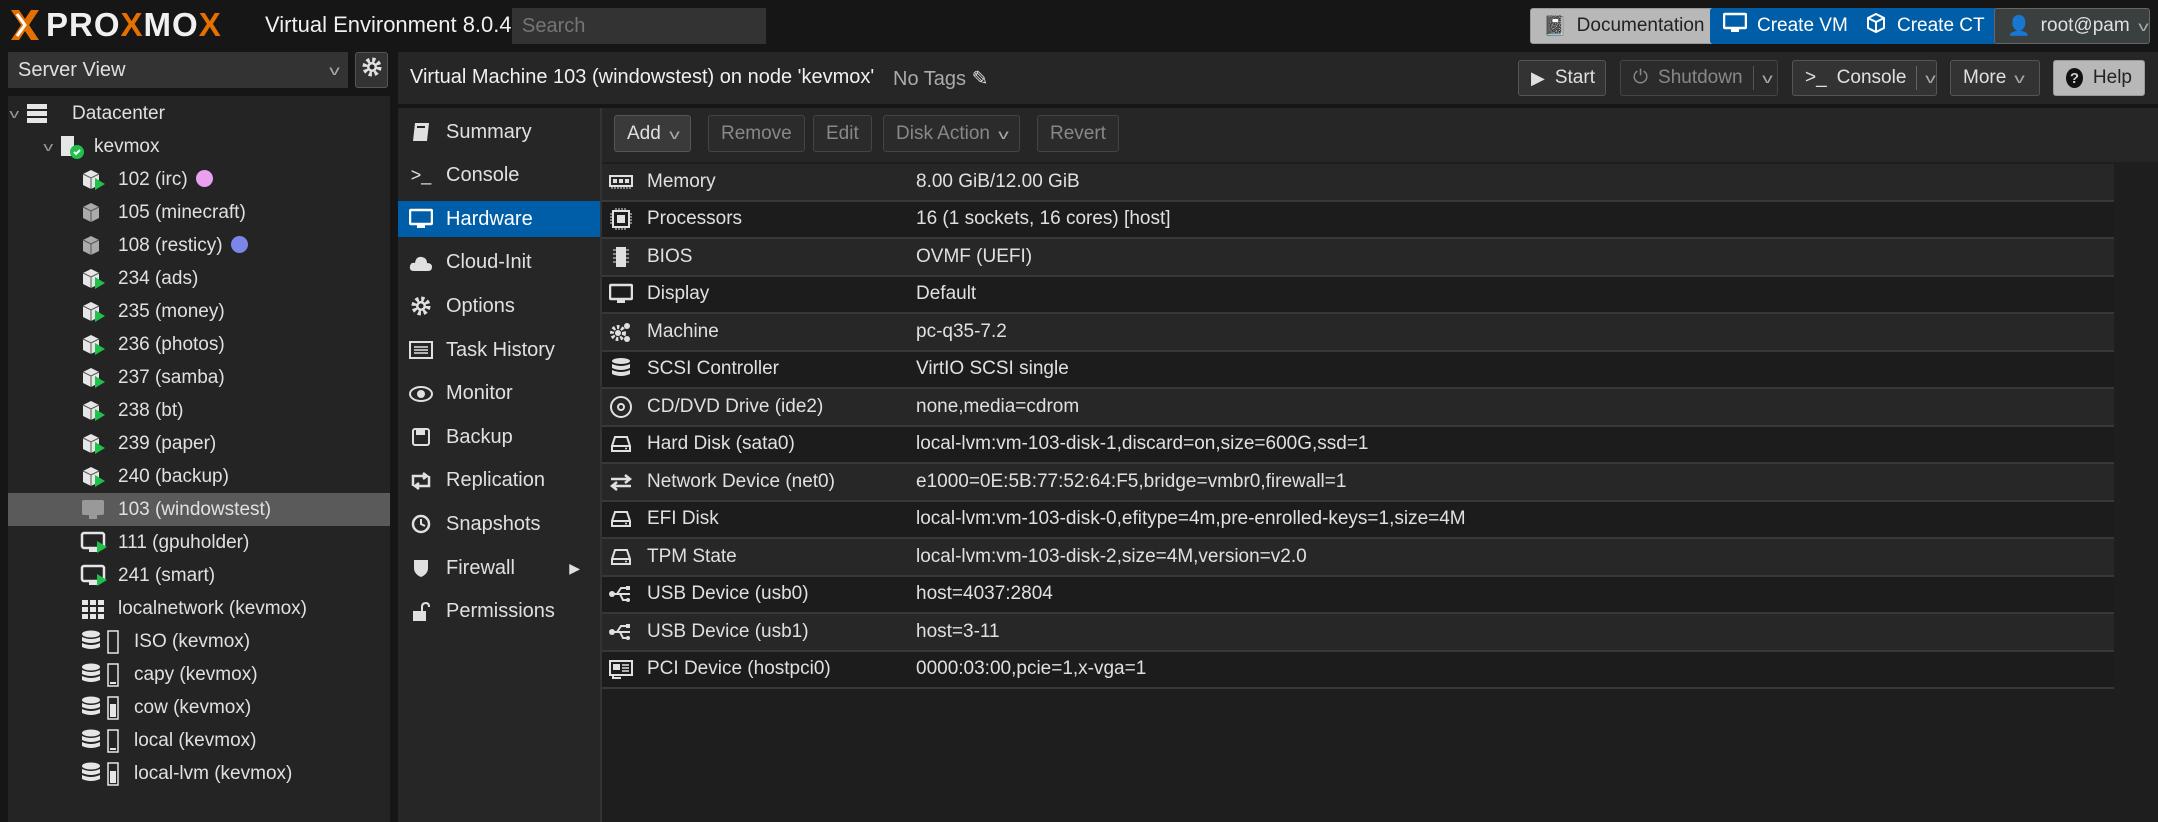 The image size is (2158, 822). What do you see at coordinates (499, 394) in the screenshot?
I see `nav-item-monitor: Monitor` at bounding box center [499, 394].